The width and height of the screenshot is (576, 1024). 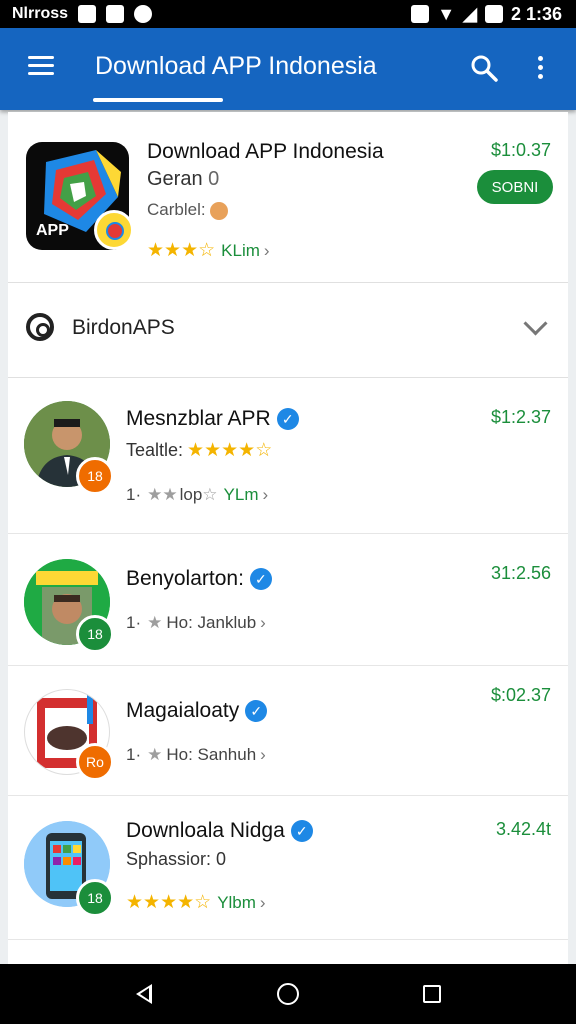 I want to click on mute-icon, so click(x=420, y=14).